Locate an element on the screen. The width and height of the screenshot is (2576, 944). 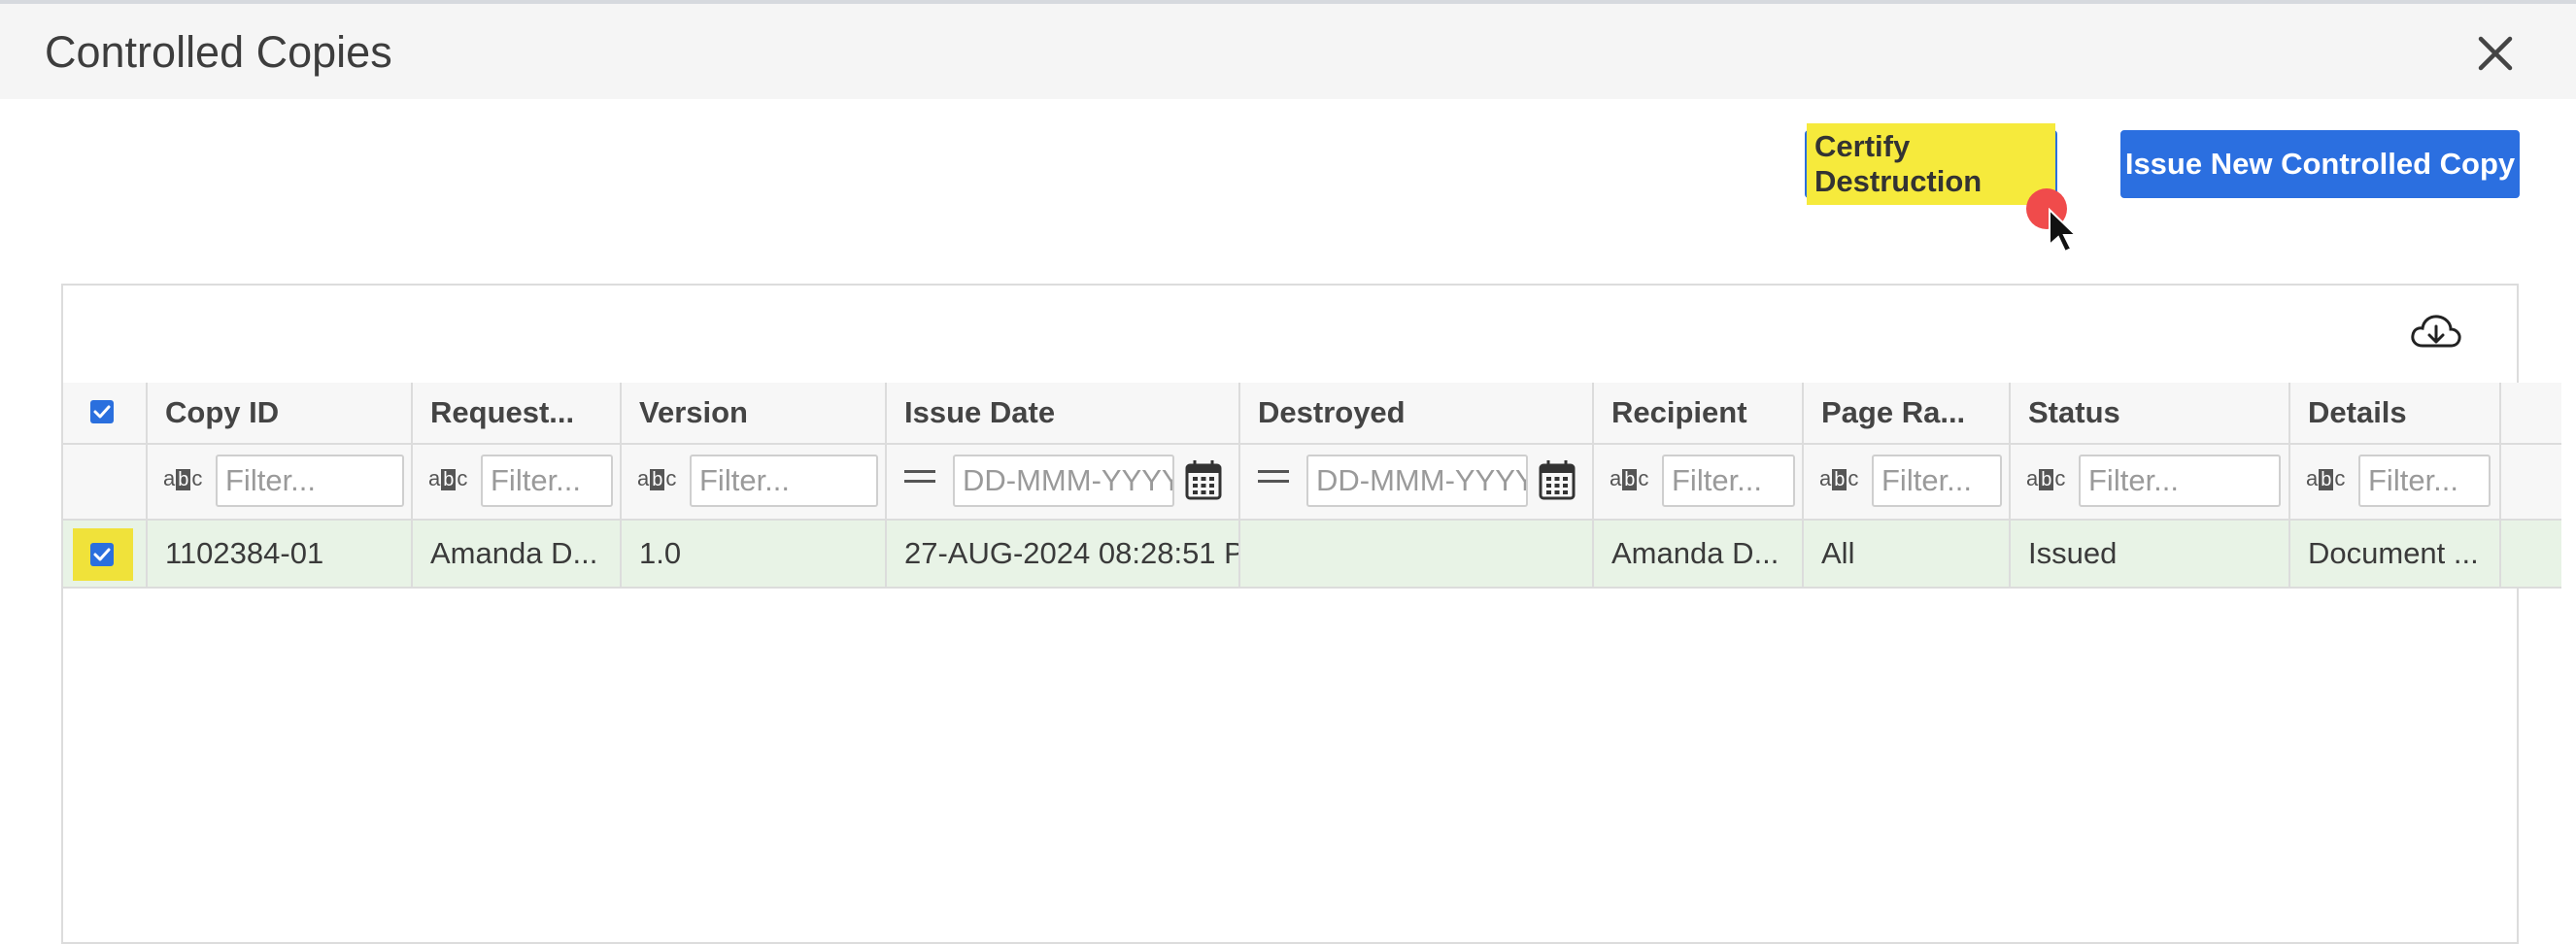
select-all-checkbox is located at coordinates (102, 411).